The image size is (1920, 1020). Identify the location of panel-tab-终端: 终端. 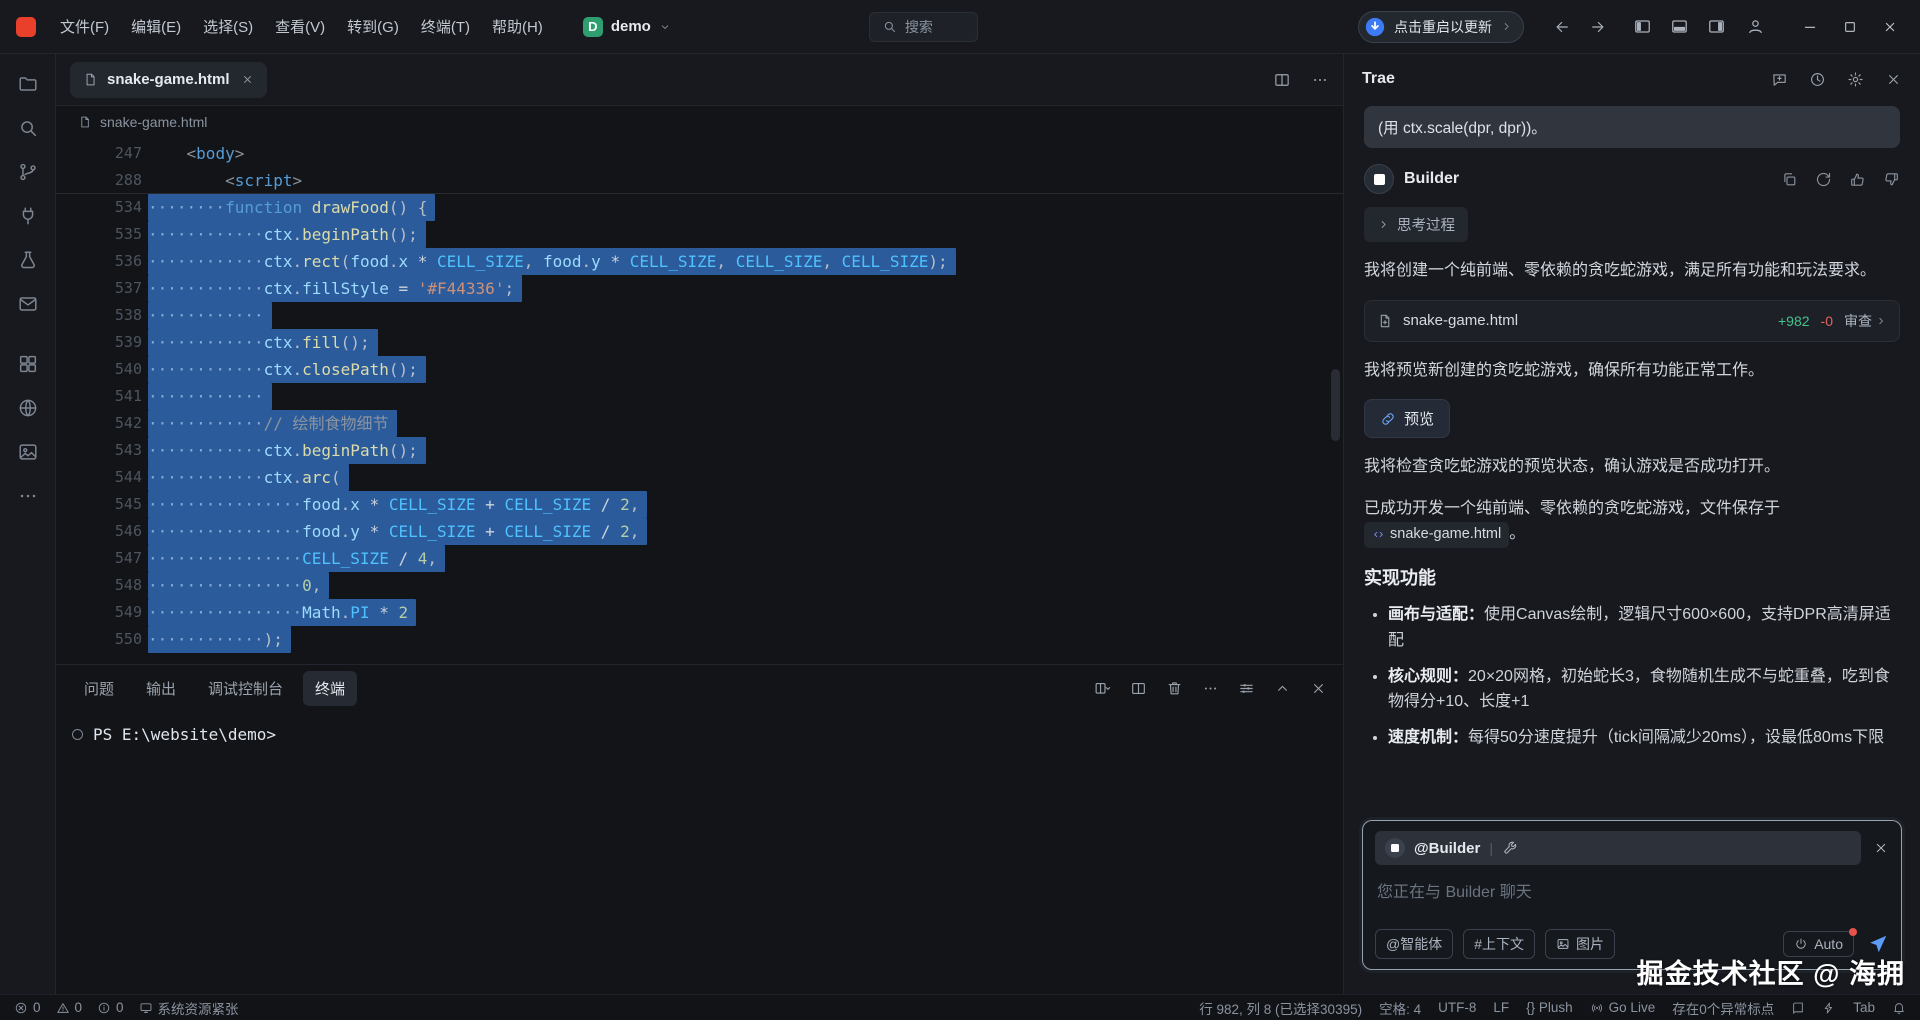
(330, 688).